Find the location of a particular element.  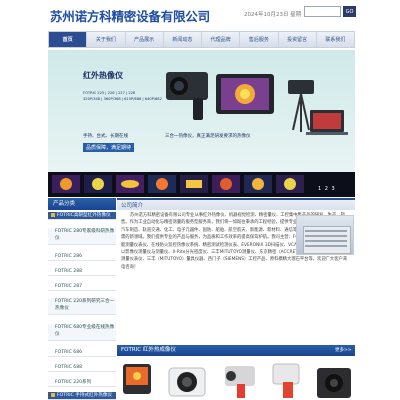

product-online-camera is located at coordinates (334, 383).